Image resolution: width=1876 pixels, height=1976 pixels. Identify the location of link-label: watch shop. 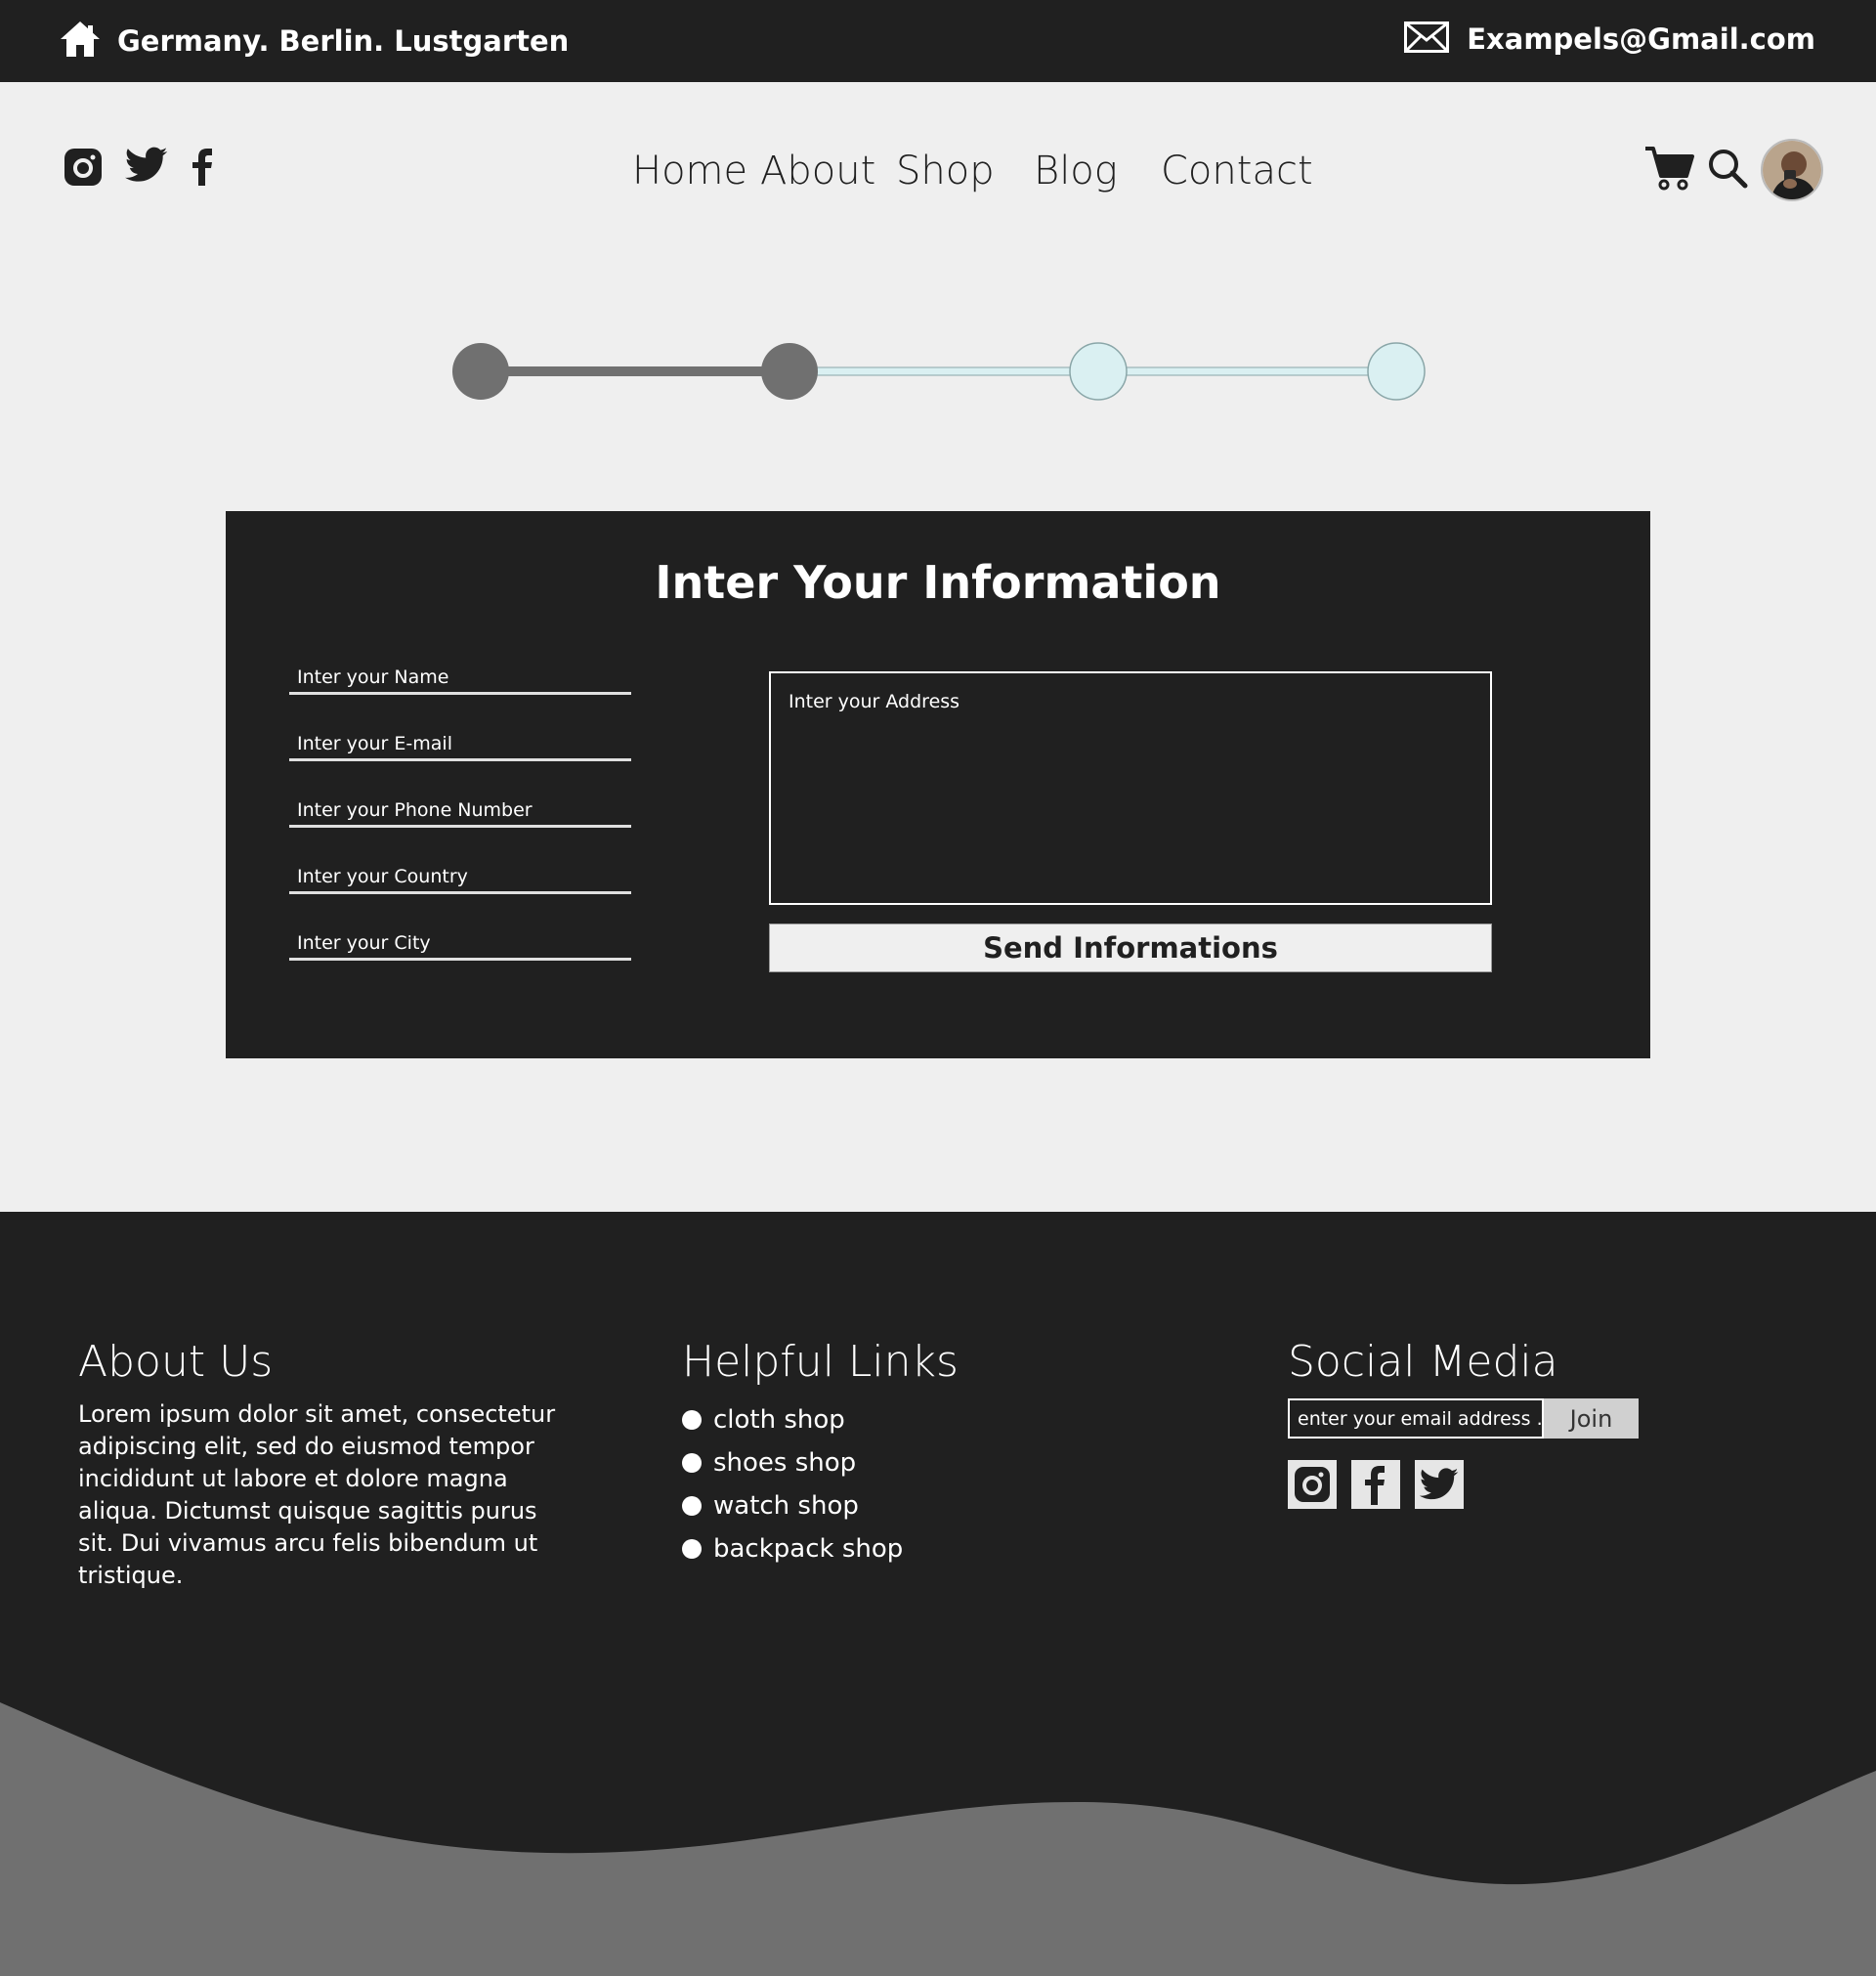
(786, 1506).